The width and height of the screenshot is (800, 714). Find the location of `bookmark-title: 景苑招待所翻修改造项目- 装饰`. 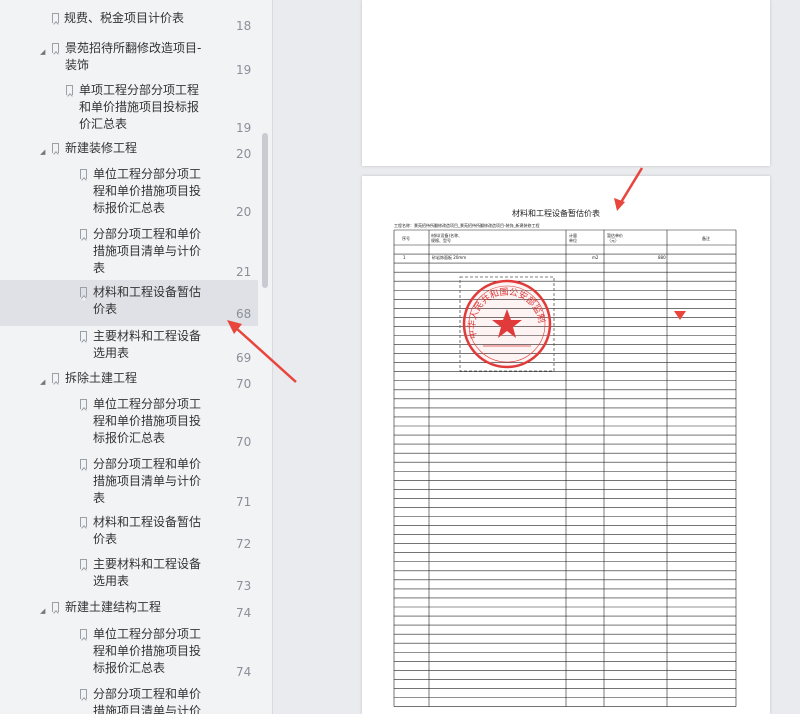

bookmark-title: 景苑招待所翻修改造项目- 装饰 is located at coordinates (133, 56).